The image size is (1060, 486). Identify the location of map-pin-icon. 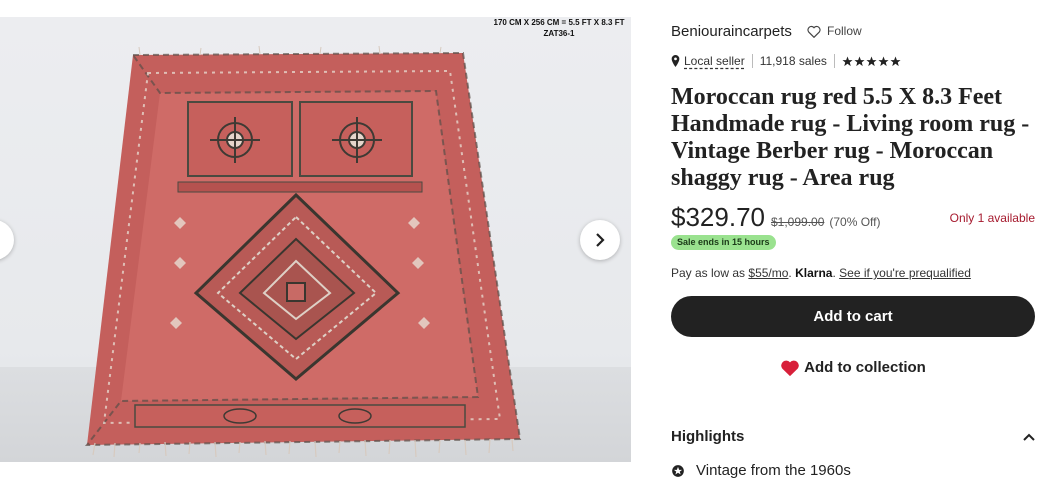
(675, 61).